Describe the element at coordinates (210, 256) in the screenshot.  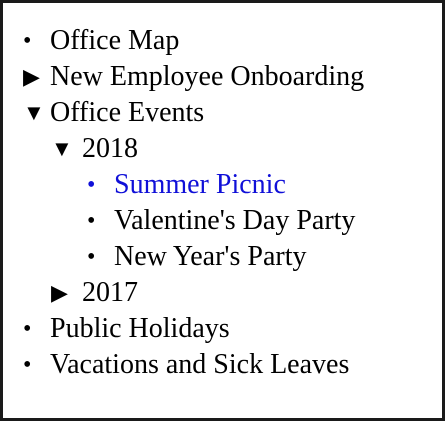
I see `tree-item-label: New Year's Party` at that location.